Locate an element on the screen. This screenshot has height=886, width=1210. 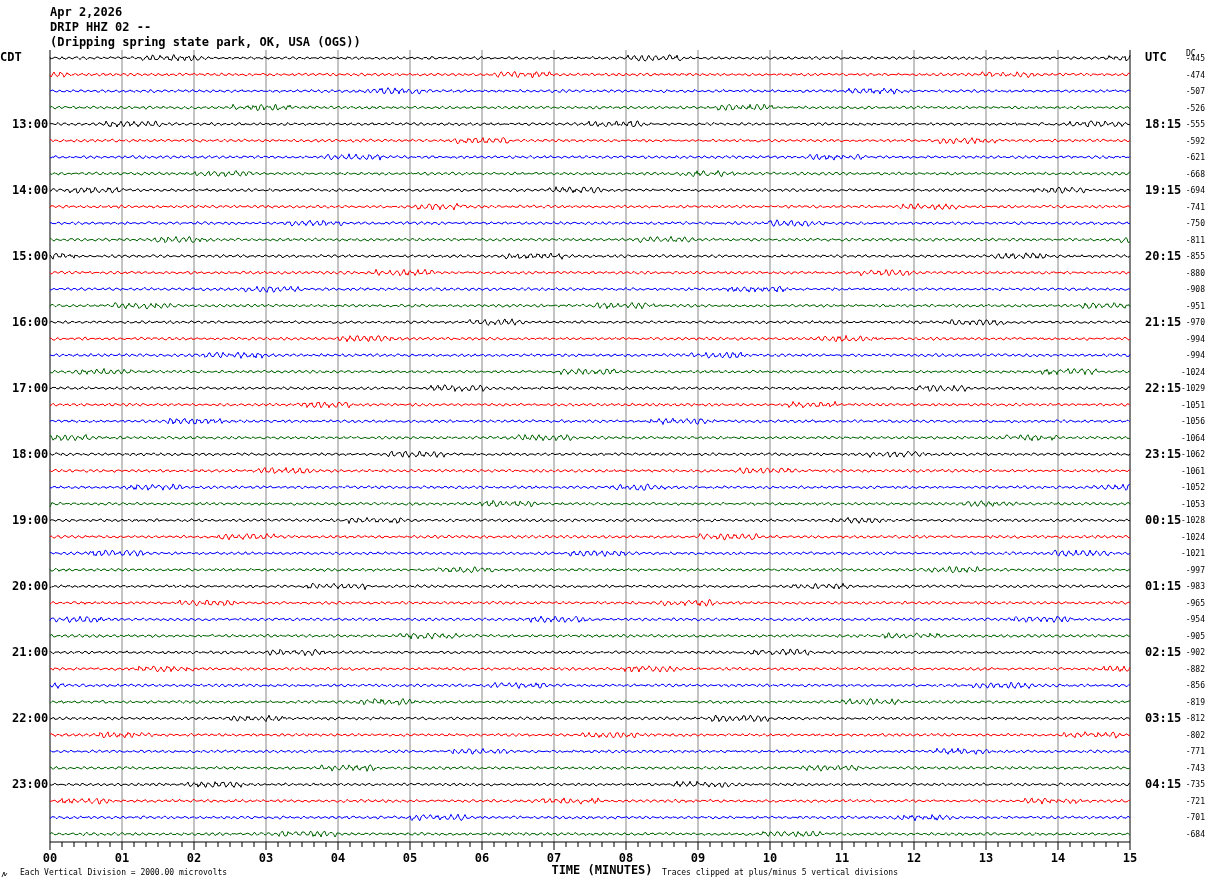
dc-offset-value: -970 is located at coordinates (1195, 323).